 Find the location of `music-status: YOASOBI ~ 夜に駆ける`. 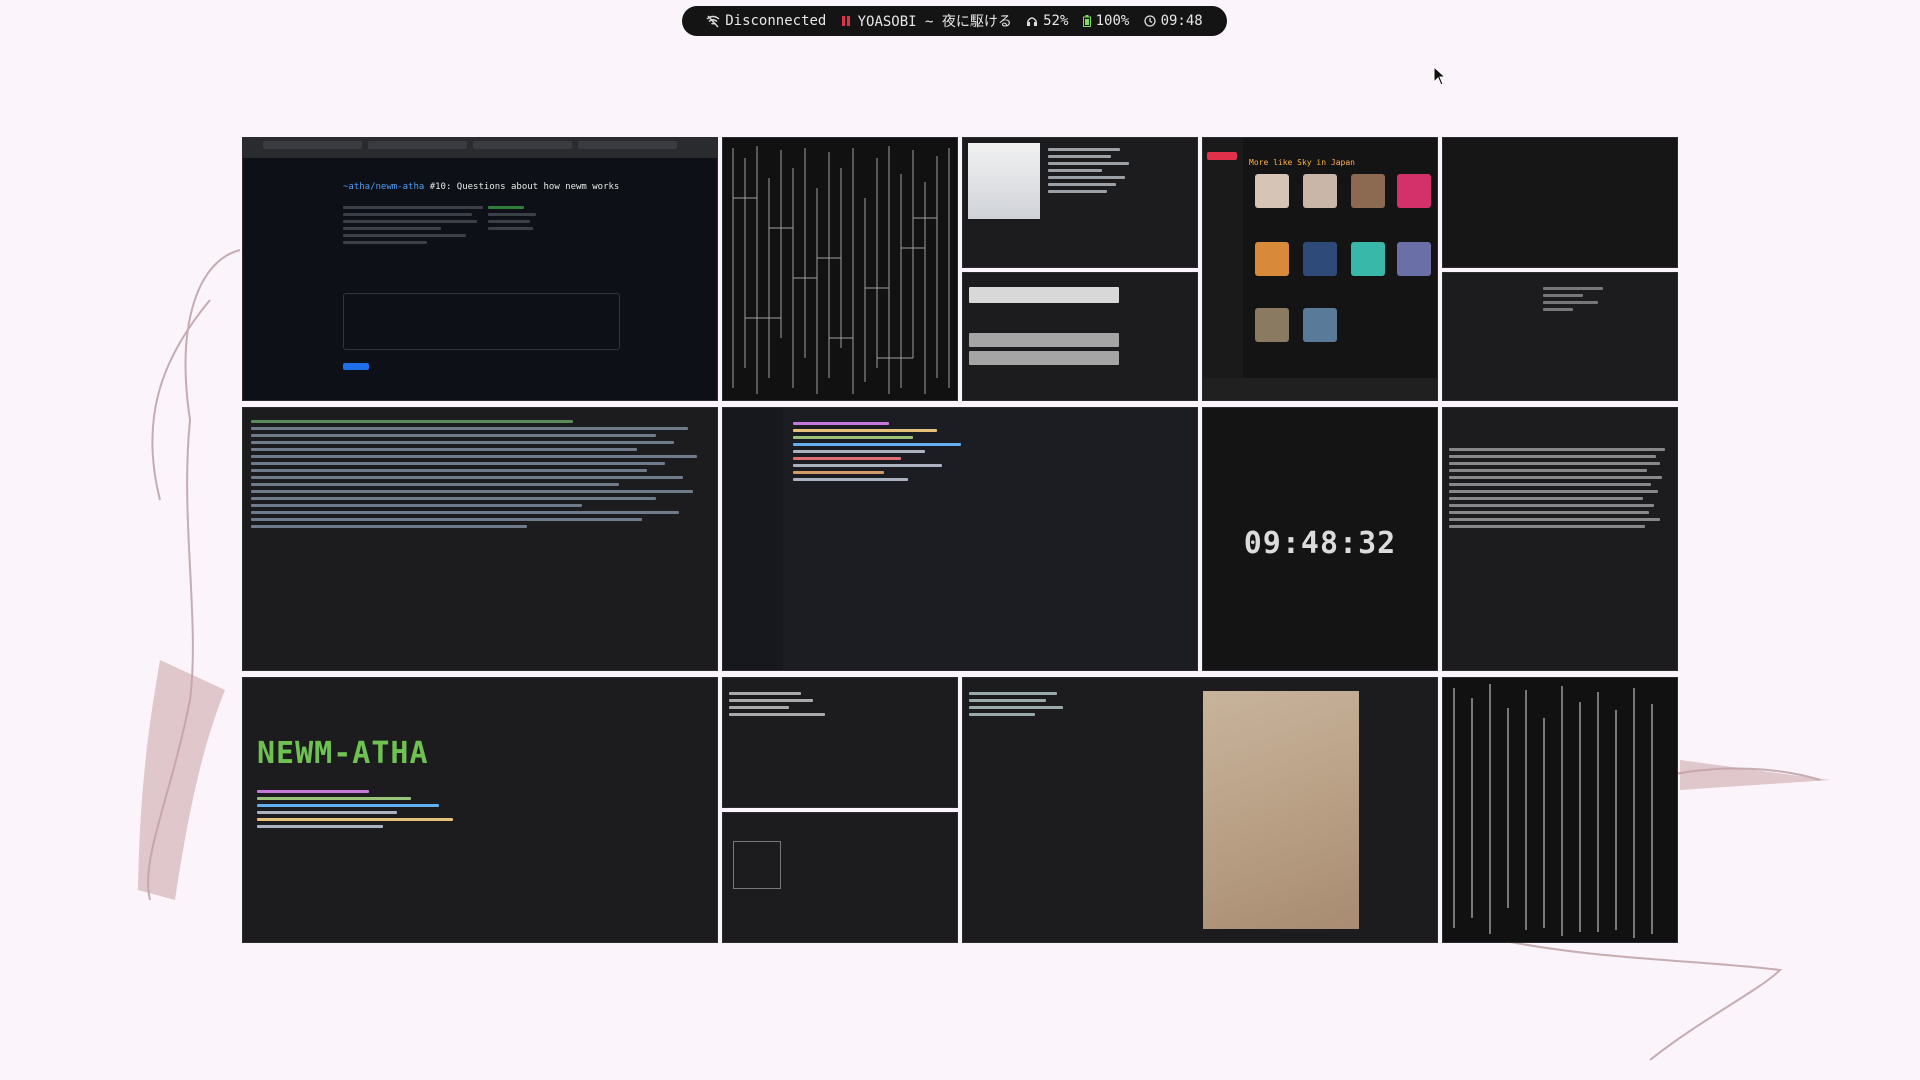

music-status: YOASOBI ~ 夜に駆ける is located at coordinates (926, 21).